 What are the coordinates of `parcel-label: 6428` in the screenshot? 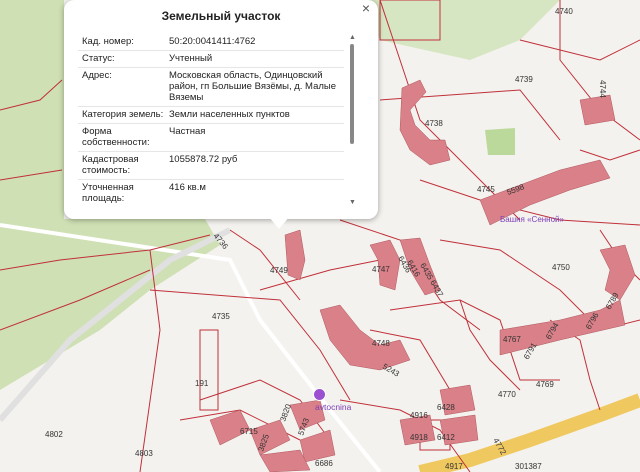 It's located at (446, 407).